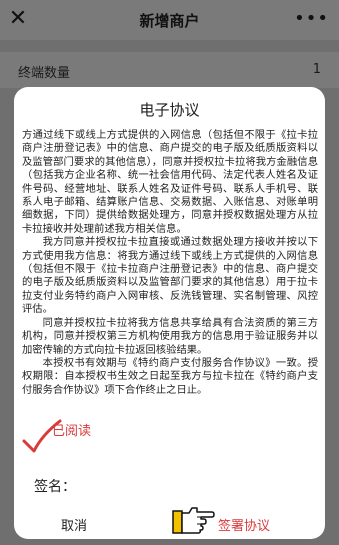  What do you see at coordinates (44, 73) in the screenshot?
I see `terminal-count-label: 终端数量` at bounding box center [44, 73].